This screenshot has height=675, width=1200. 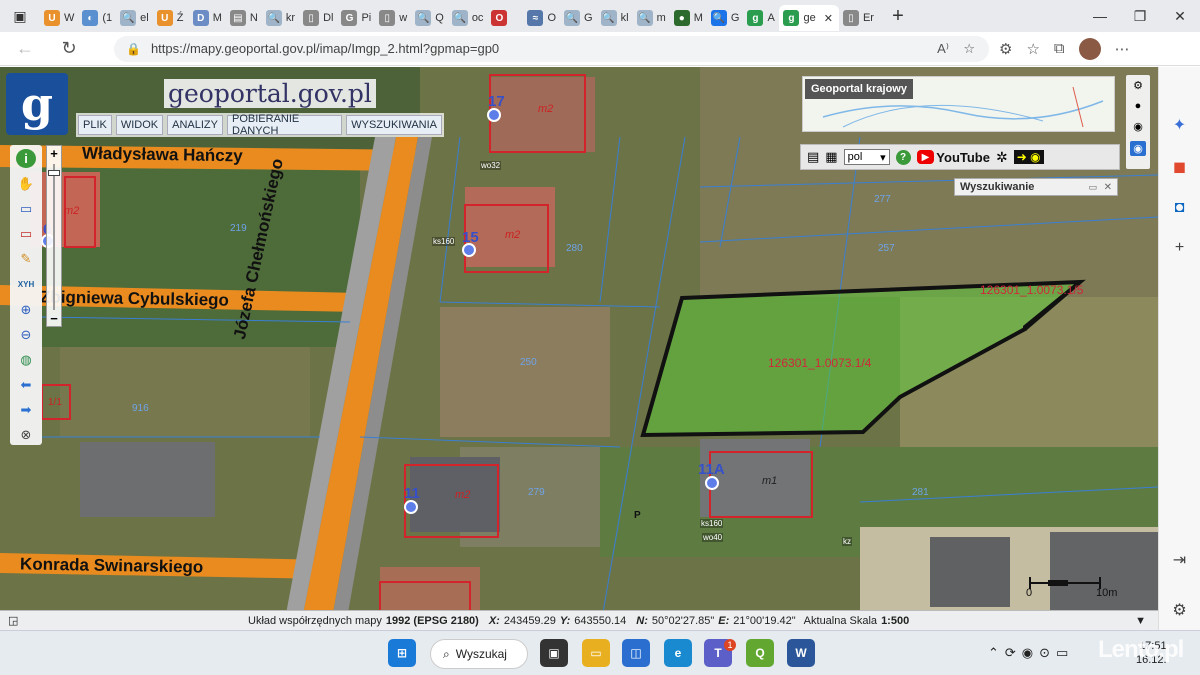 What do you see at coordinates (1180, 208) in the screenshot?
I see `outlook-icon: ◘` at bounding box center [1180, 208].